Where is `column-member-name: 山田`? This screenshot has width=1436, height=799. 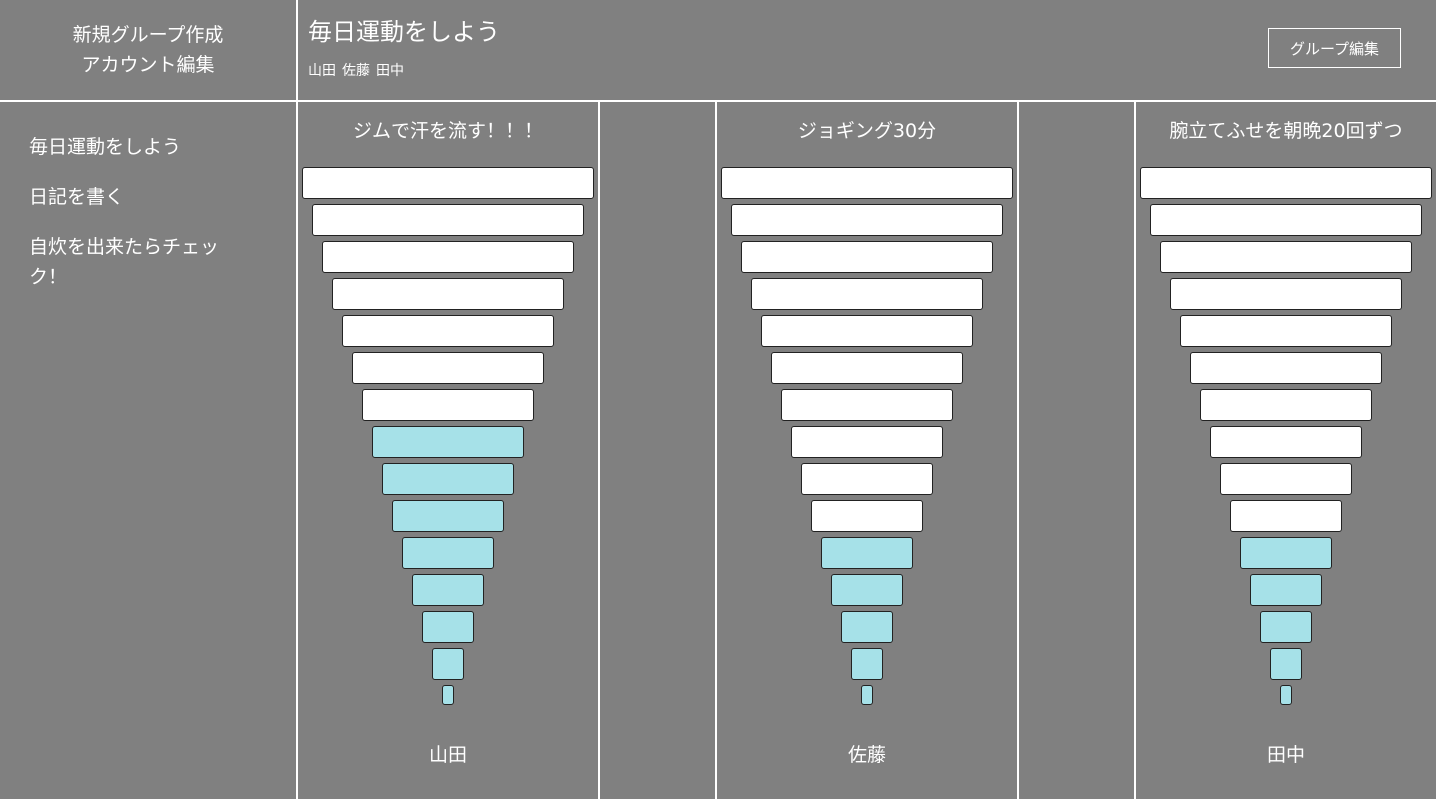
column-member-name: 山田 is located at coordinates (447, 755).